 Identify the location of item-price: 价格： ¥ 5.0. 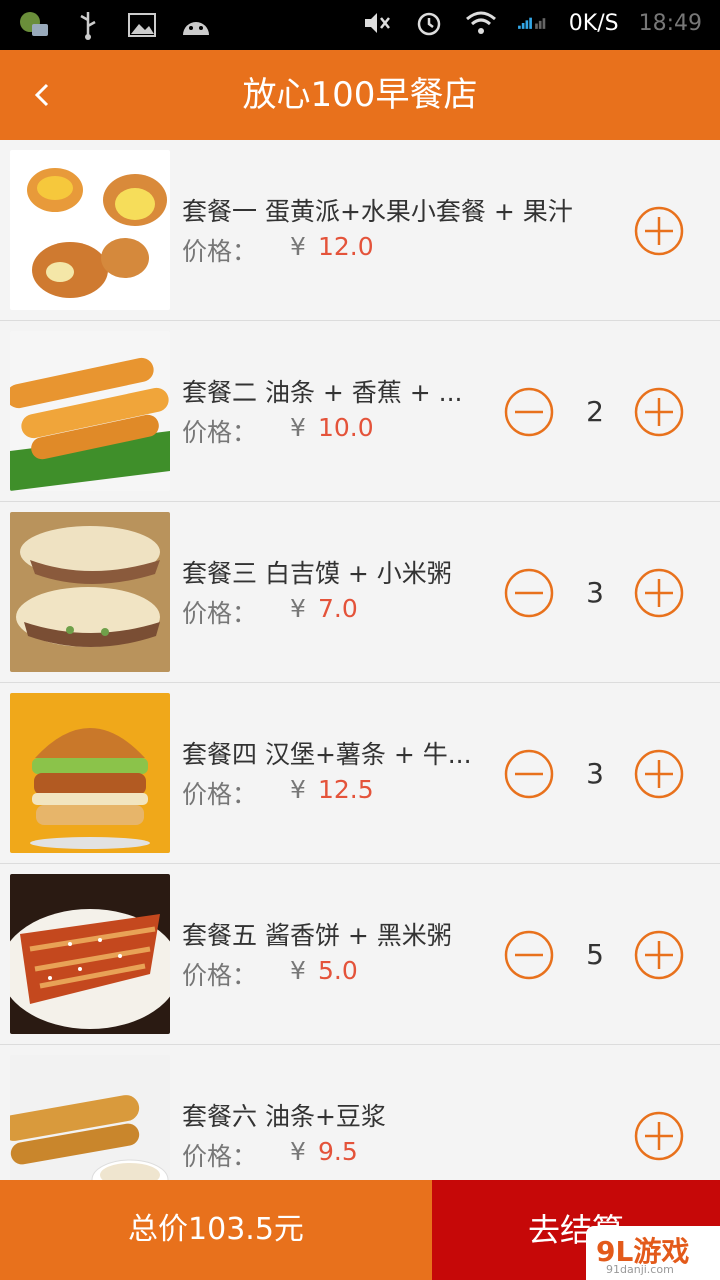
(270, 974).